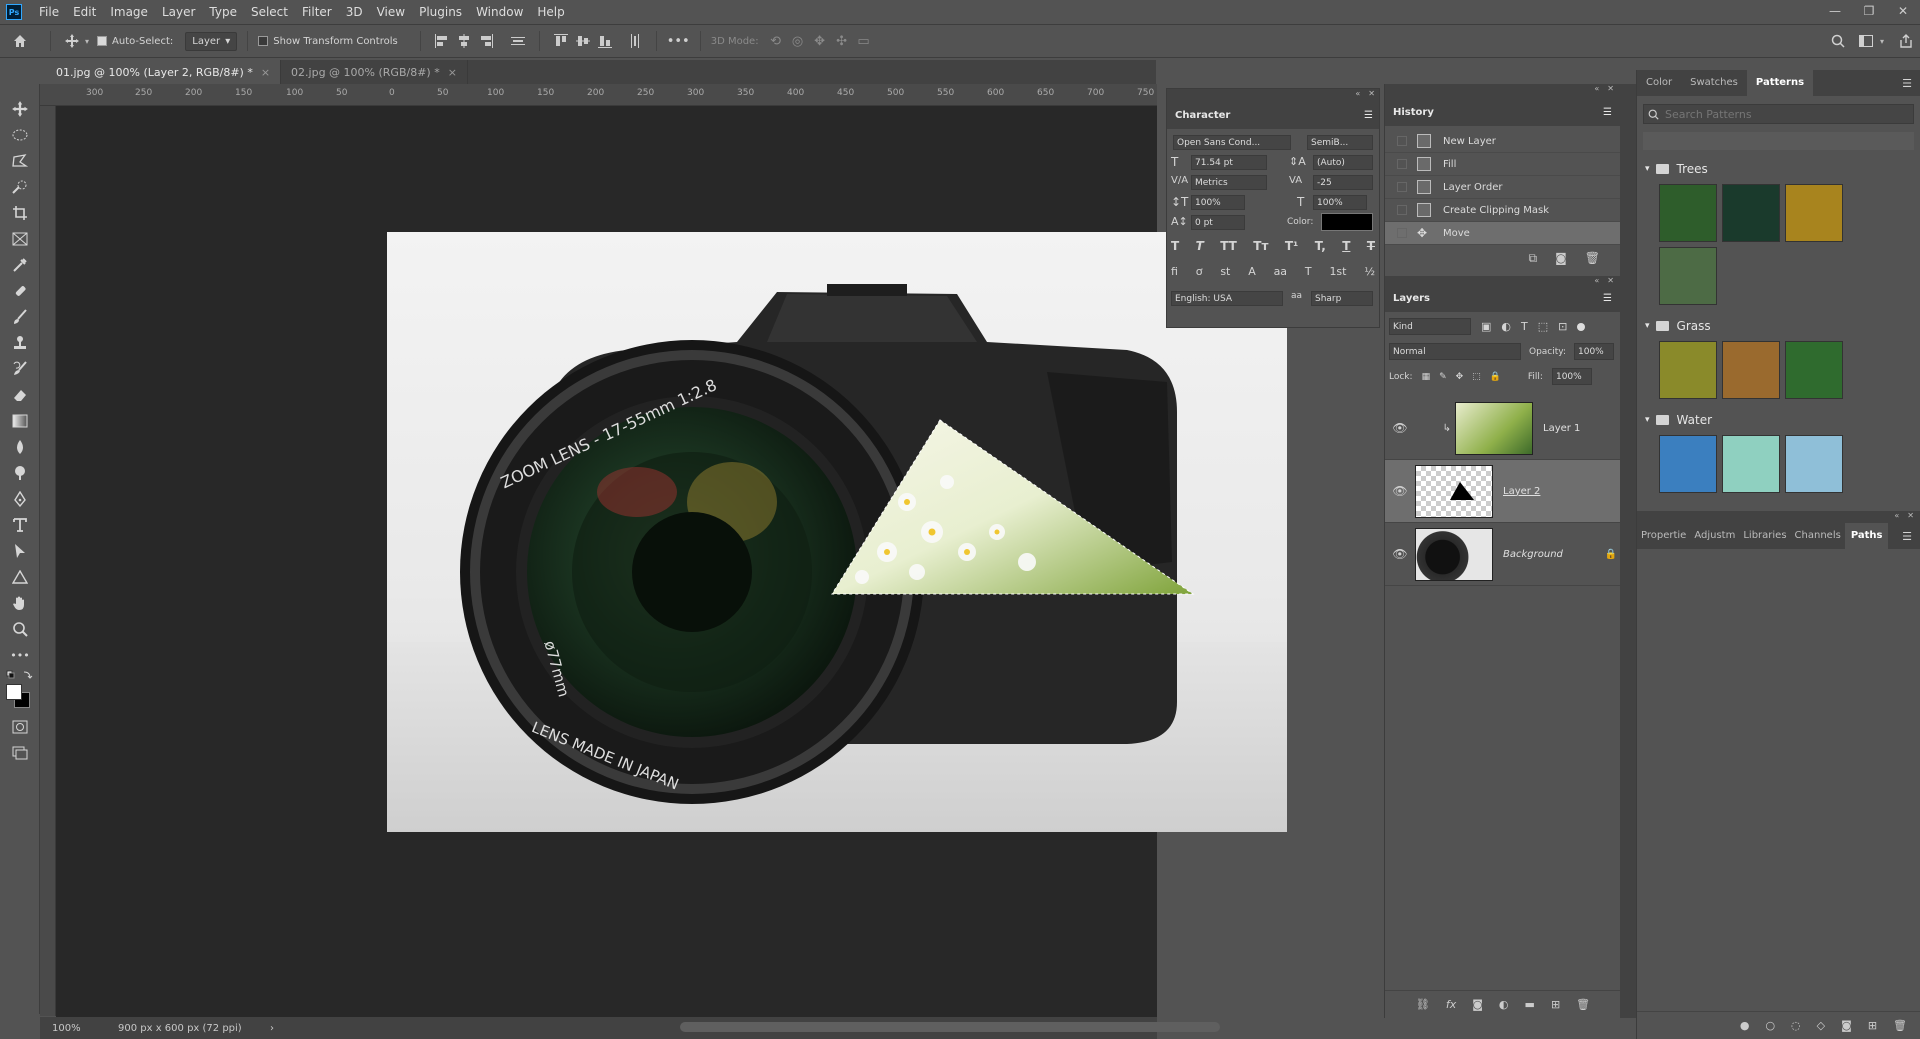  I want to click on align-vcenter-icon, so click(583, 41).